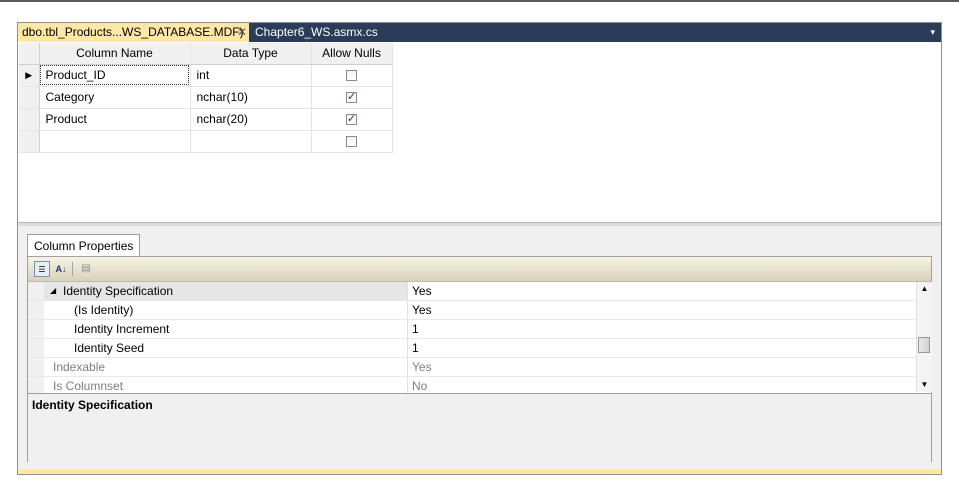 This screenshot has width=959, height=499. What do you see at coordinates (251, 97) in the screenshot?
I see `data-type-cell: nchar(10)` at bounding box center [251, 97].